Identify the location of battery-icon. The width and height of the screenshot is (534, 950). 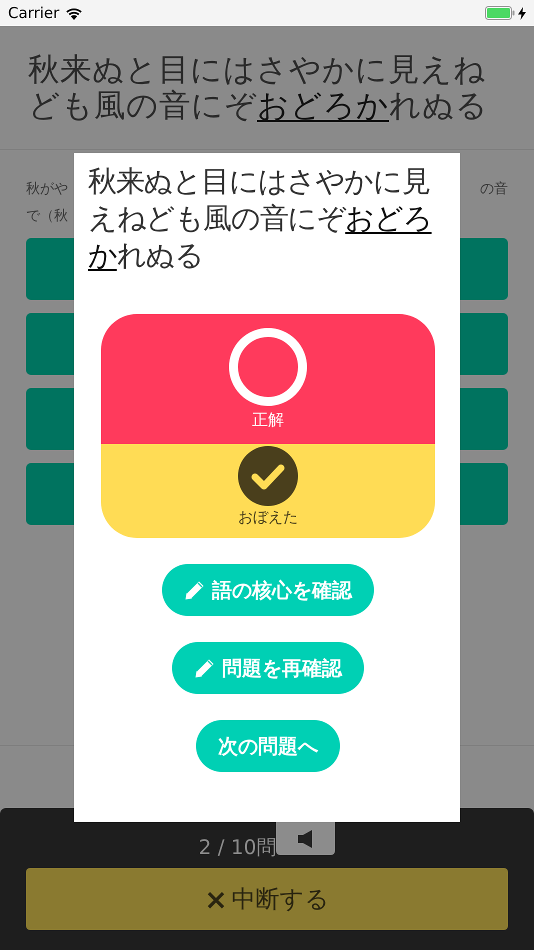
(500, 13).